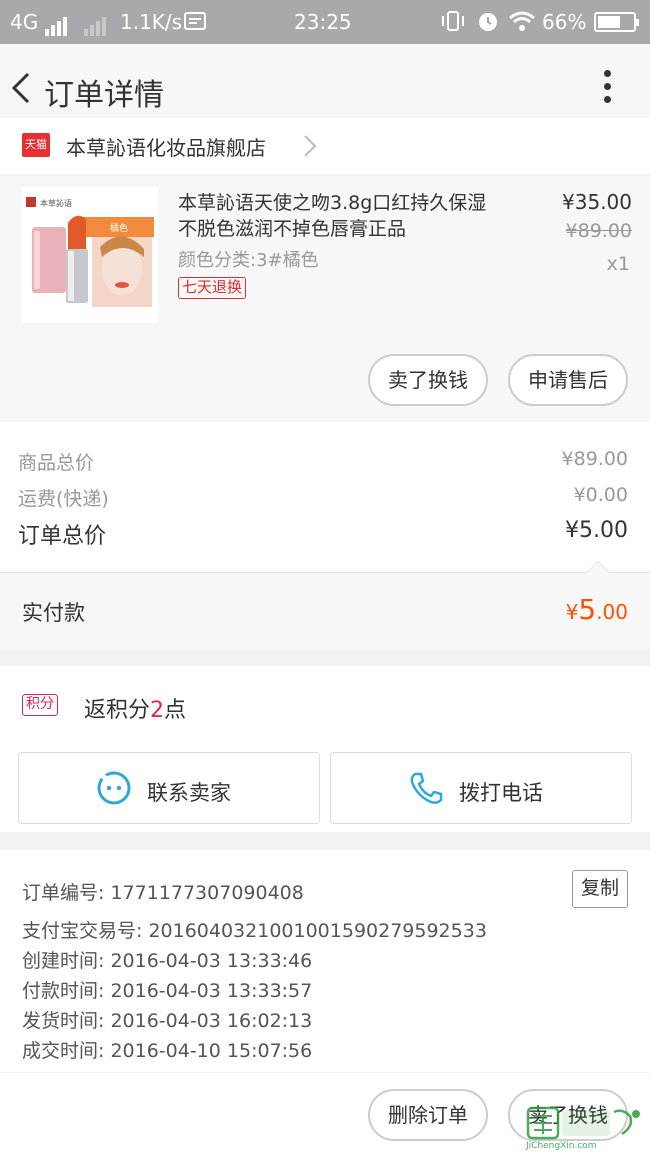 The height and width of the screenshot is (1155, 650). What do you see at coordinates (212, 288) in the screenshot?
I see `return-policy-tag: 七天退换` at bounding box center [212, 288].